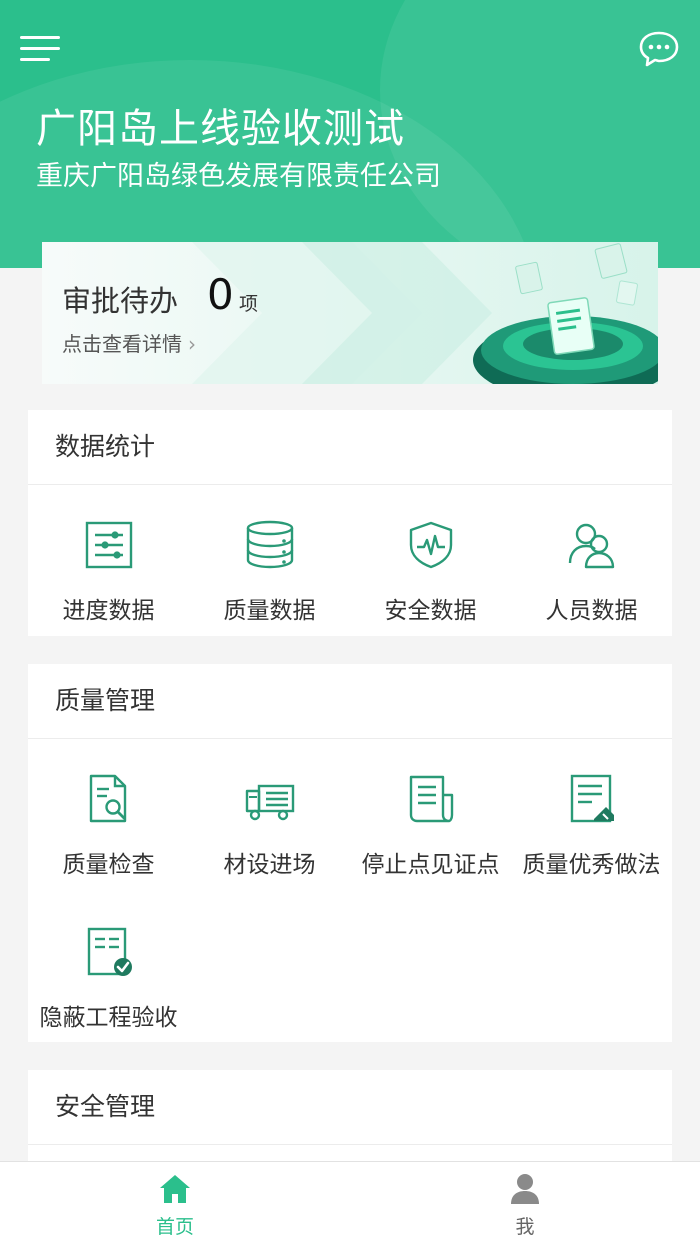 The height and width of the screenshot is (1245, 700). What do you see at coordinates (238, 176) in the screenshot?
I see `company-name: 重庆广阳岛绿色发展有限责任公司` at bounding box center [238, 176].